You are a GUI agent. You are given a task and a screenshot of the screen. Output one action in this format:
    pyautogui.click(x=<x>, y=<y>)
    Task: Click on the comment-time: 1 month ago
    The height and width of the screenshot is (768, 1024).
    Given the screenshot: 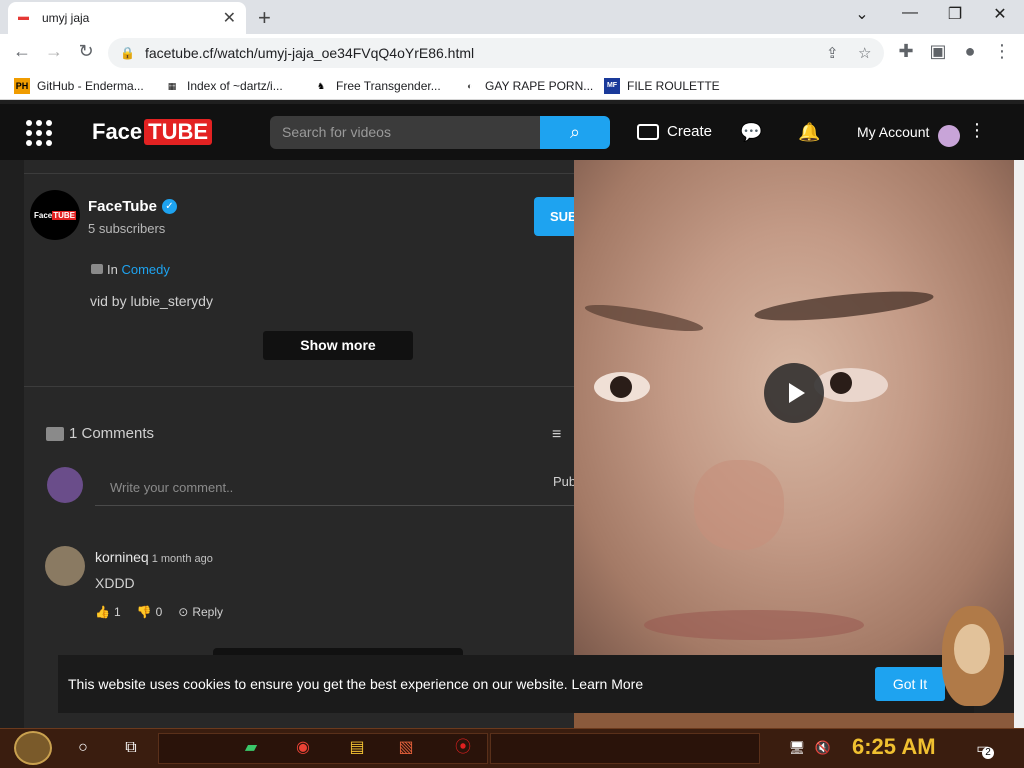 What is the action you would take?
    pyautogui.click(x=182, y=559)
    